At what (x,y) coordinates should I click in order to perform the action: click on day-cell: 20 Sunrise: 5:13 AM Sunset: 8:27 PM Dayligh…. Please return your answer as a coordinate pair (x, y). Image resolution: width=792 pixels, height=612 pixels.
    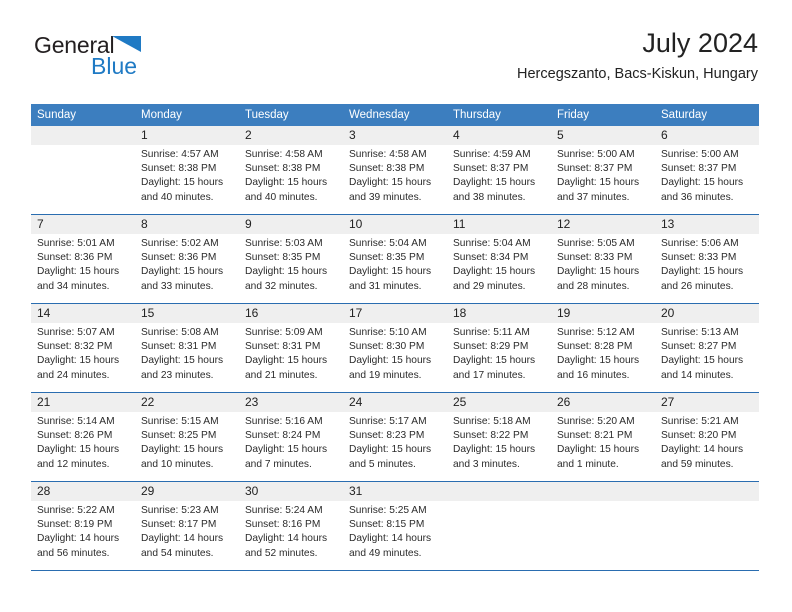
    Looking at the image, I should click on (707, 348).